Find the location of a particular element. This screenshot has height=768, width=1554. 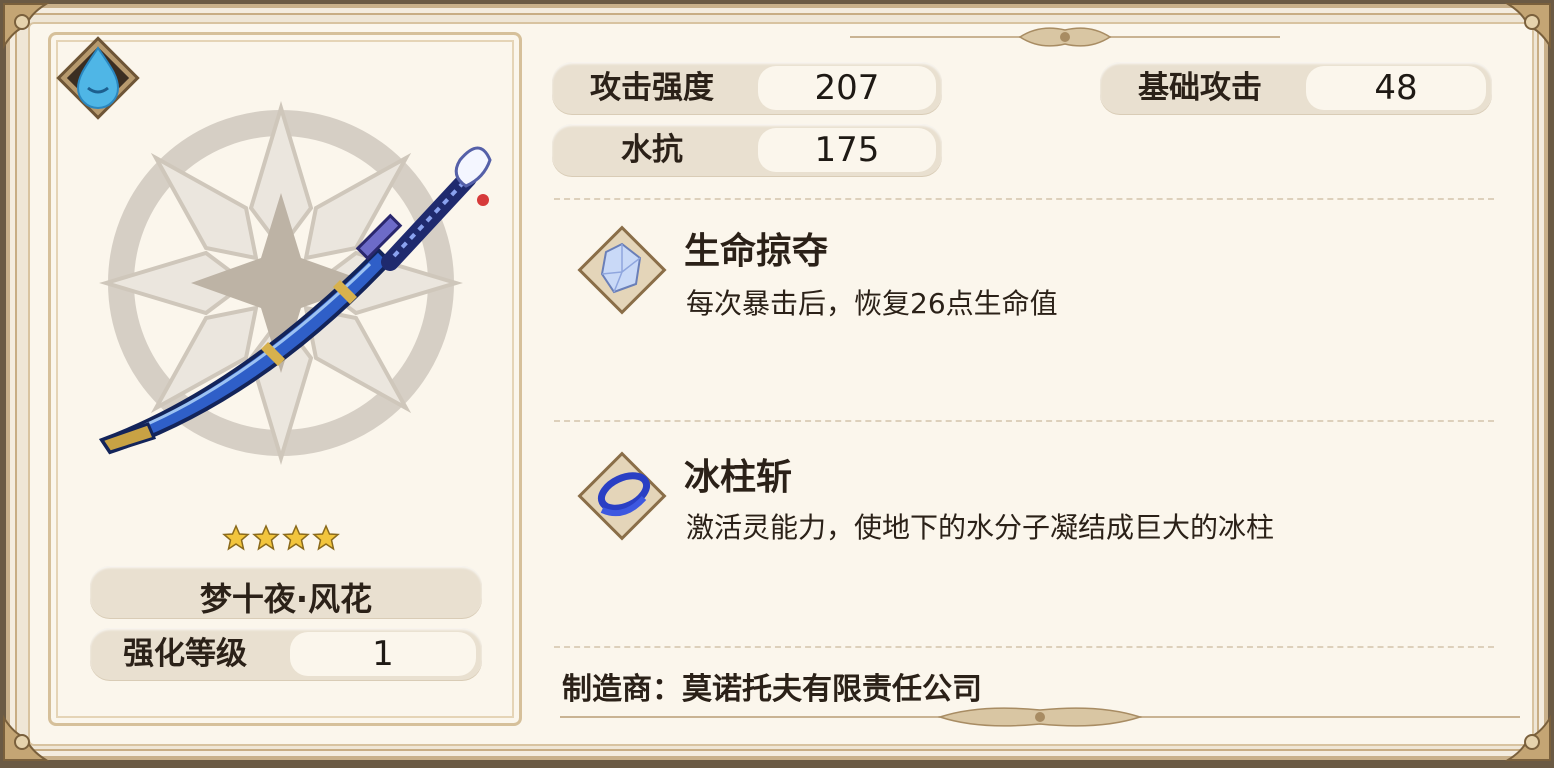

blue-swirl-icon is located at coordinates (622, 496).